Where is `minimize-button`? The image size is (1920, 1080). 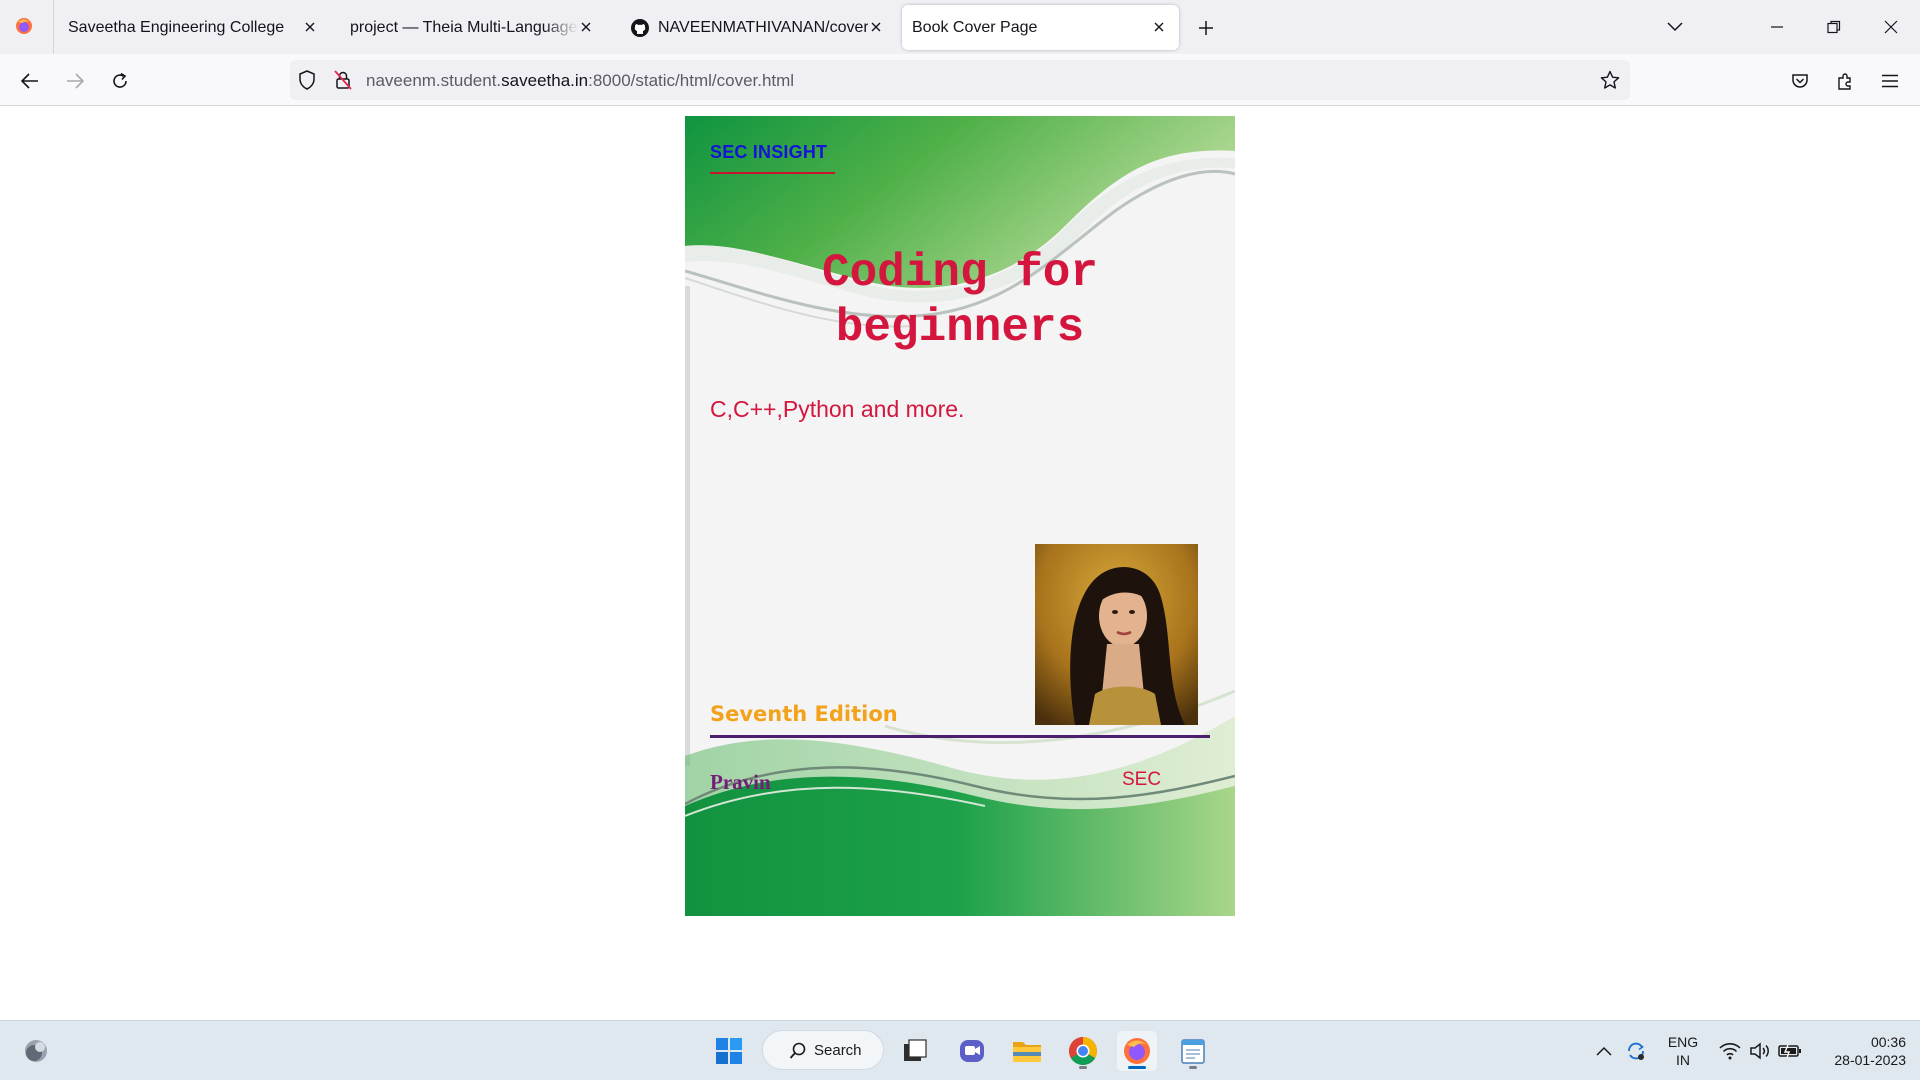 minimize-button is located at coordinates (1777, 27).